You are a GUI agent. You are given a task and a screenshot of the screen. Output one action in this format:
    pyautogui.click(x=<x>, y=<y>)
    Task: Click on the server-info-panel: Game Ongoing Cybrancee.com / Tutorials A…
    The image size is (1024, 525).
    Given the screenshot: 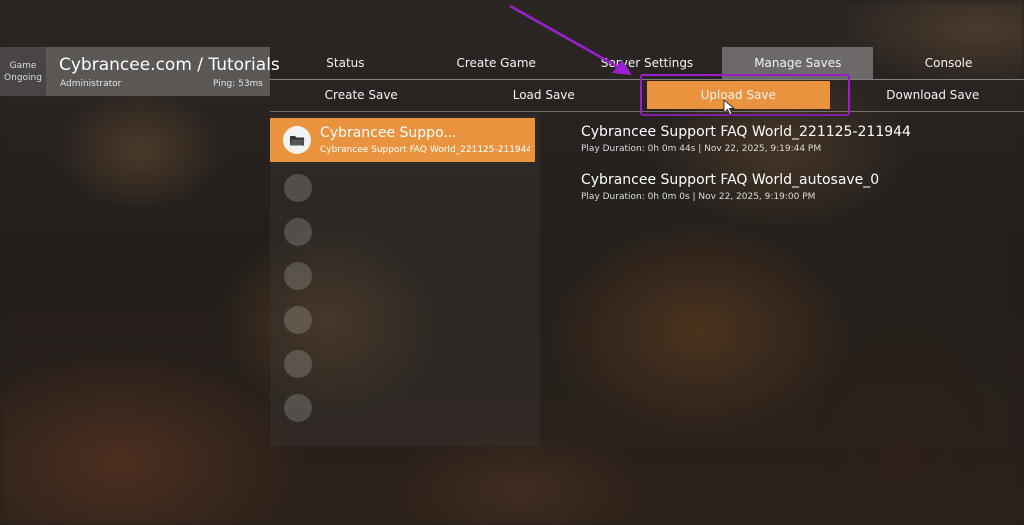 What is the action you would take?
    pyautogui.click(x=140, y=71)
    